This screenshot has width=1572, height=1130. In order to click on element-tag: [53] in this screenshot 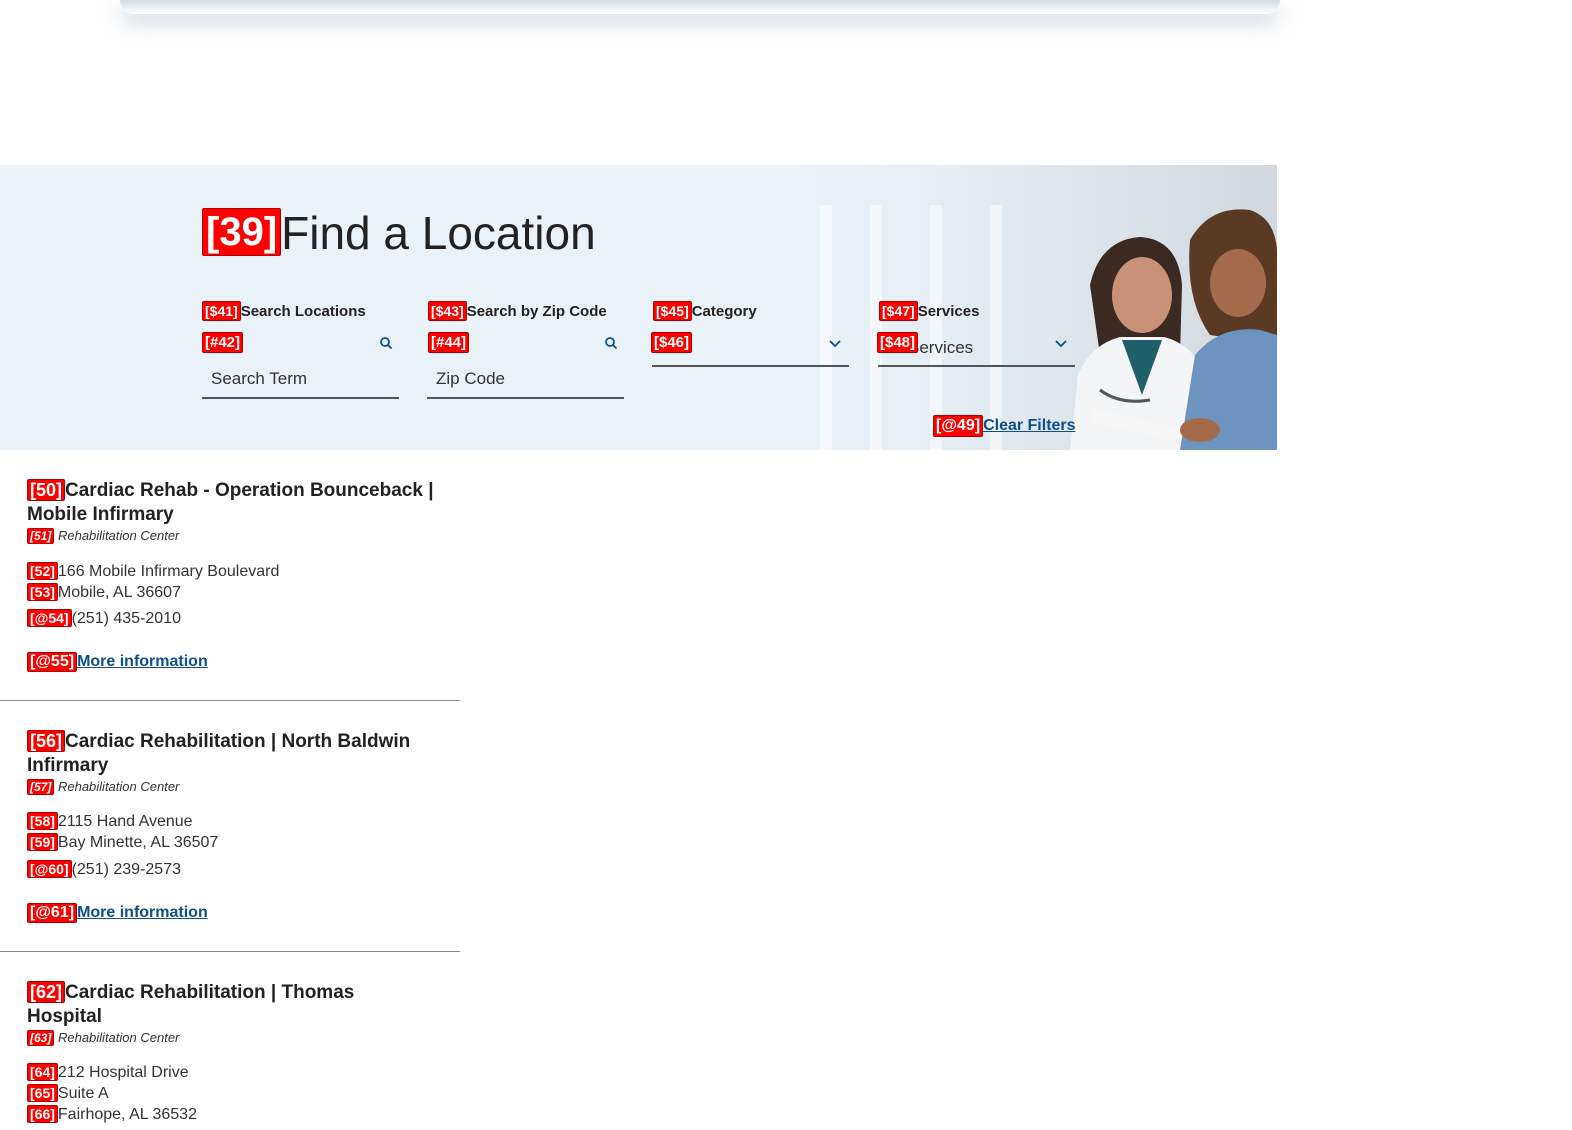, I will do `click(42, 592)`.